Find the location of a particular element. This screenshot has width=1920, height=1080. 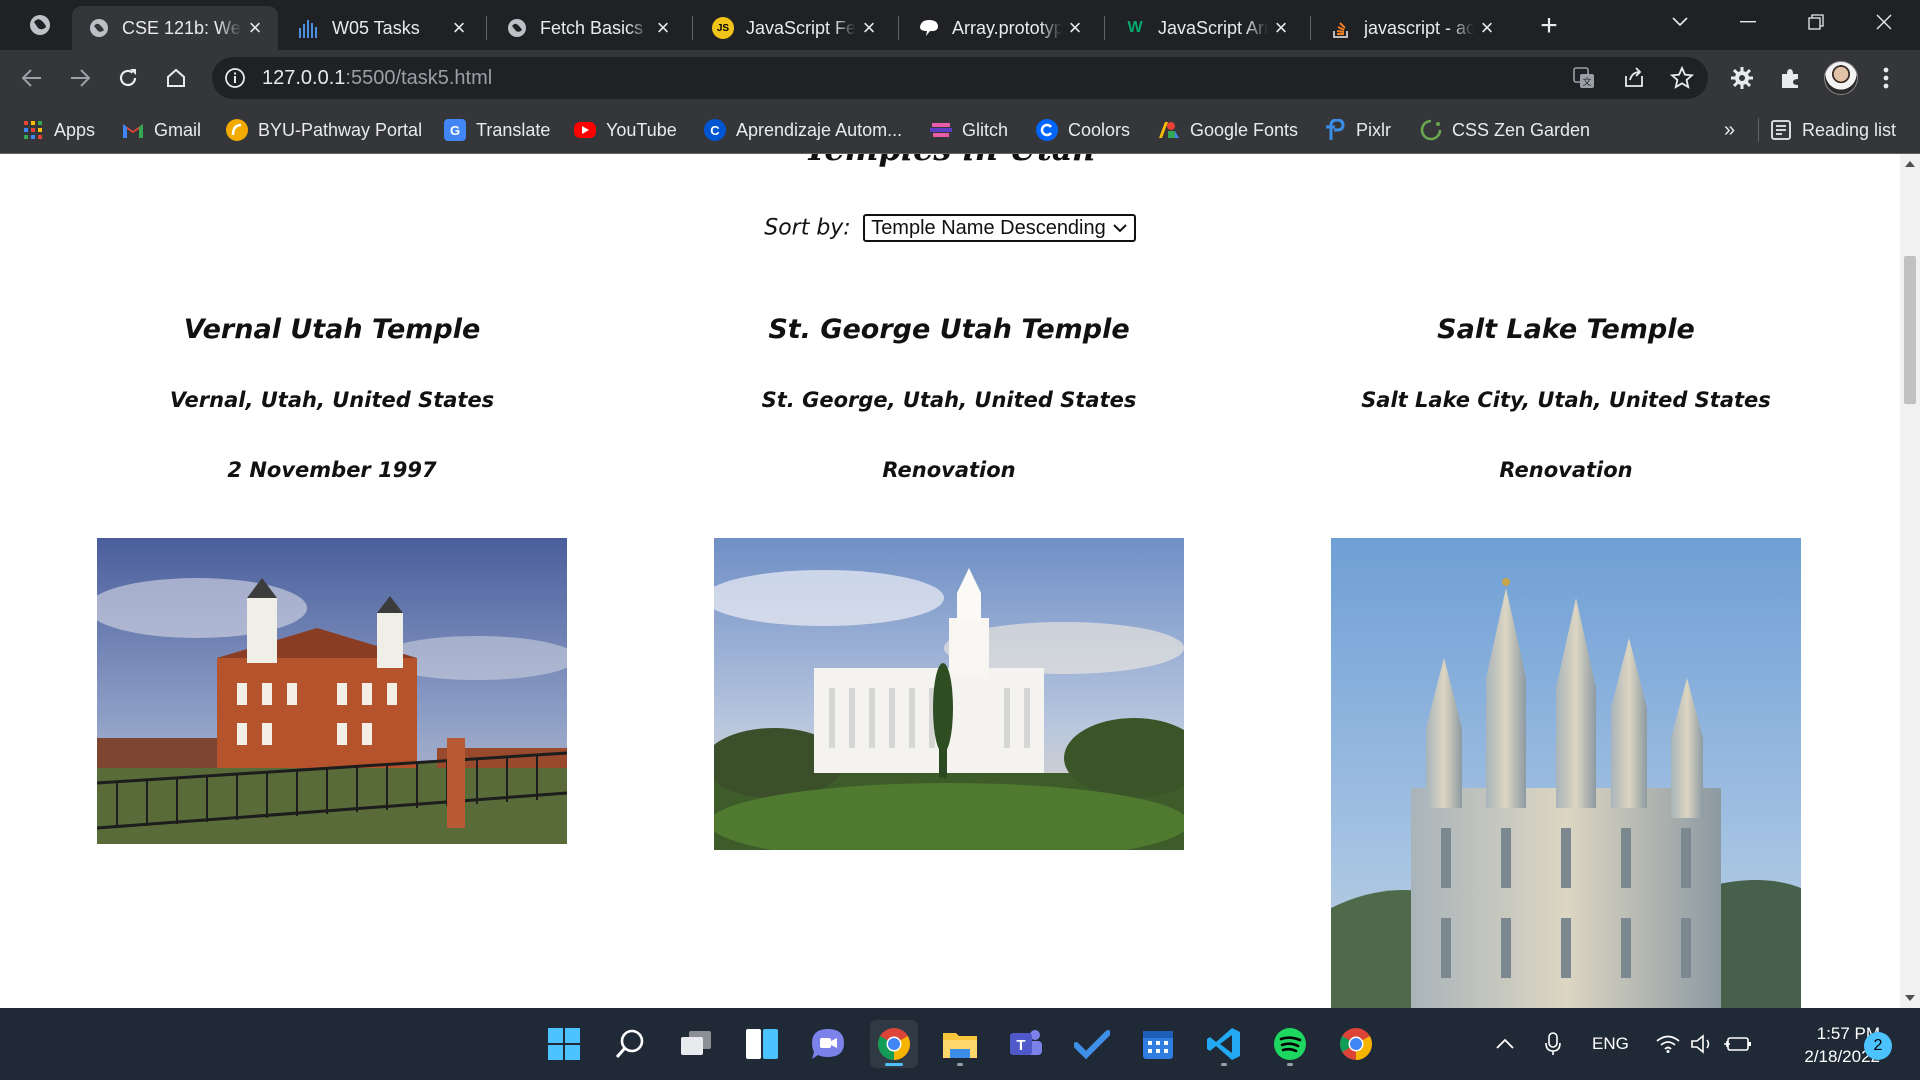

tab-title: W05 Tasks is located at coordinates (376, 27).